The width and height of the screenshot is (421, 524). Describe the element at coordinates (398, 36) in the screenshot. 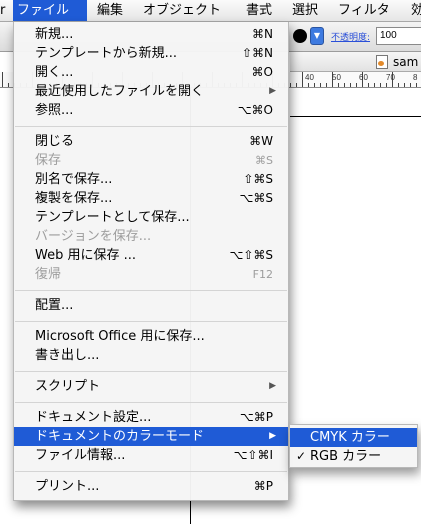

I see `opacity-input: 100` at that location.